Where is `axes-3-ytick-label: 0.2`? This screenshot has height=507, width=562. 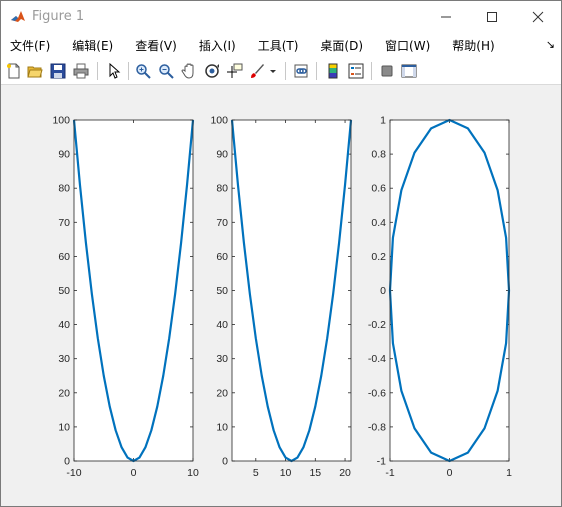
axes-3-ytick-label: 0.2 is located at coordinates (378, 257).